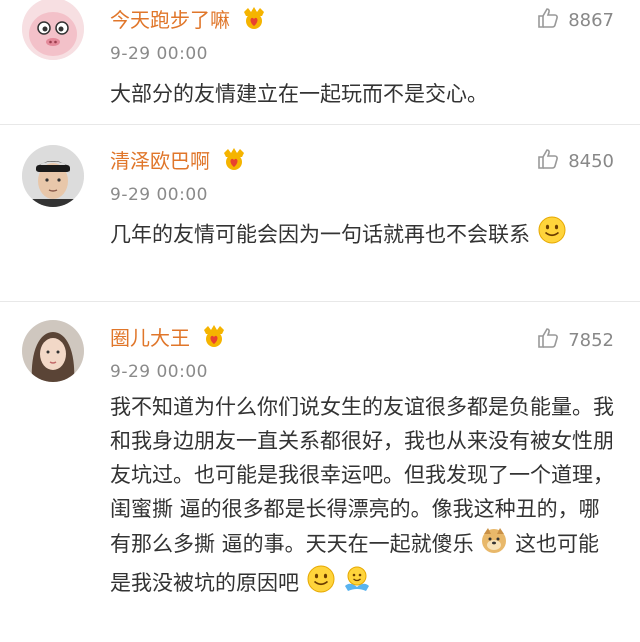 The width and height of the screenshot is (640, 642). Describe the element at coordinates (591, 340) in the screenshot. I see `like-count: 7852` at that location.